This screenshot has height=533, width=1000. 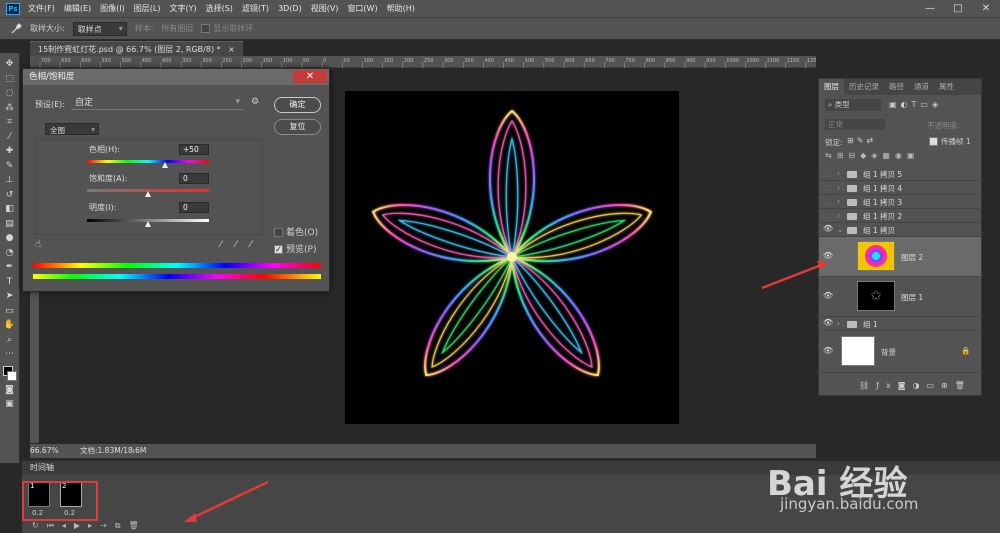 What do you see at coordinates (849, 504) in the screenshot?
I see `watermark-url: jingyan.baidu.com` at bounding box center [849, 504].